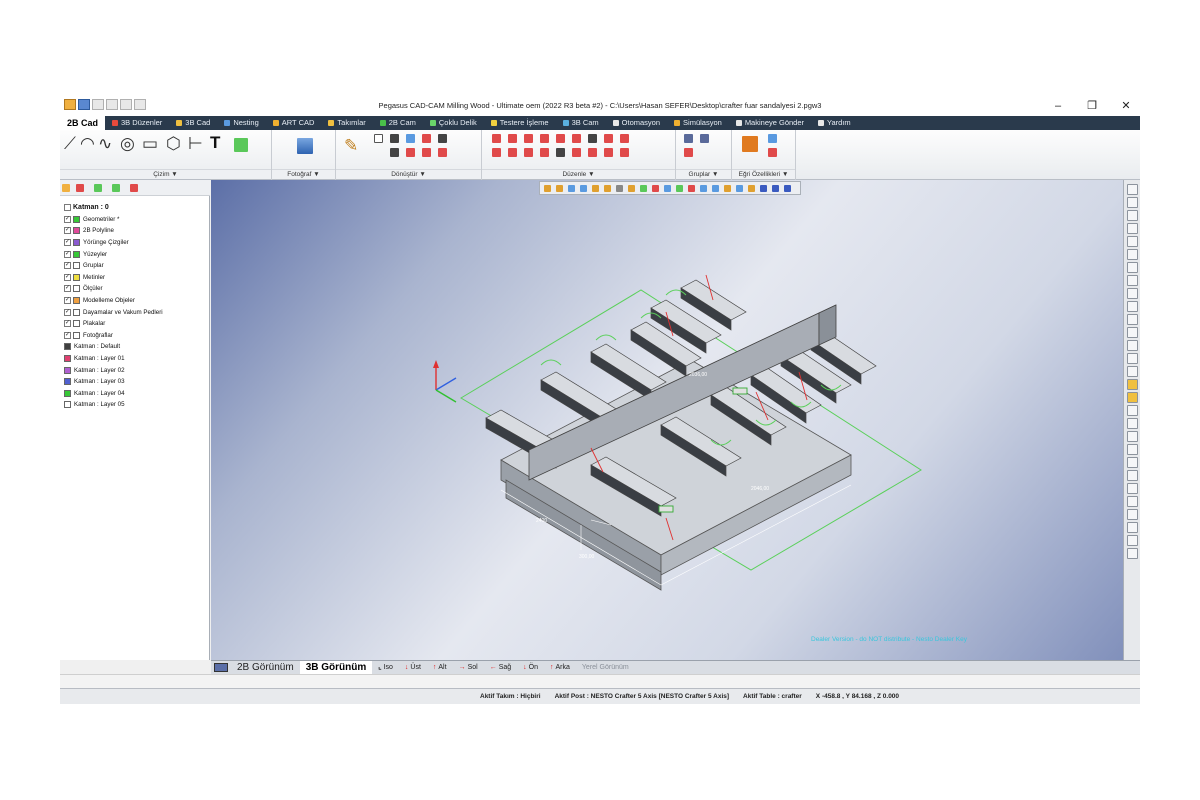 The image size is (1200, 800). I want to click on group-icon, so click(688, 138).